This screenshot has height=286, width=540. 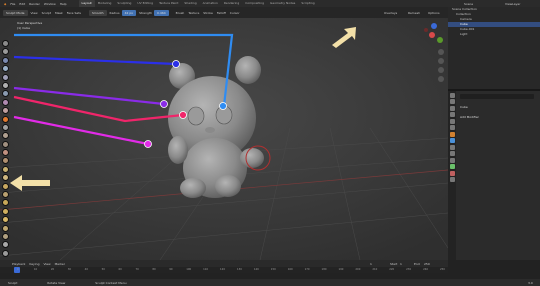 I want to click on data-tab-icon, so click(x=452, y=166).